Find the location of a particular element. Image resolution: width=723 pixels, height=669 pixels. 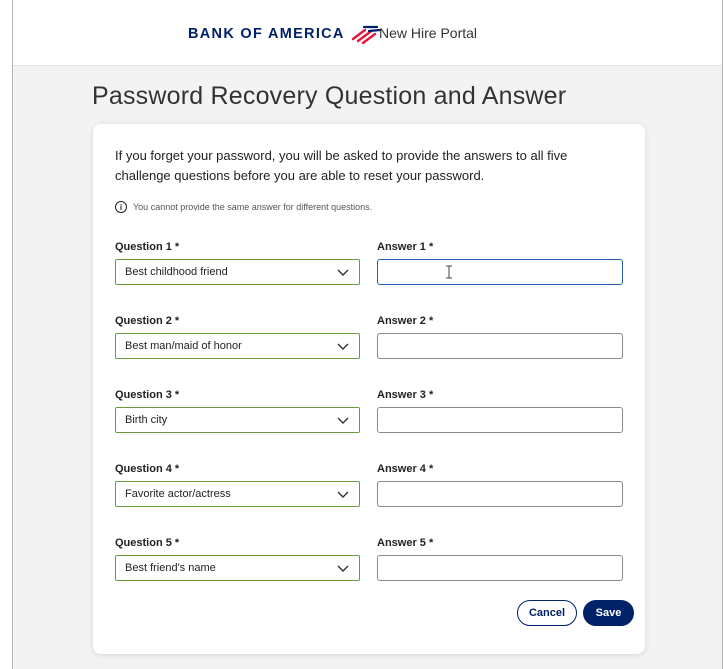

header-bar: BANK OF AMERICA New Hire Portal is located at coordinates (367, 33).